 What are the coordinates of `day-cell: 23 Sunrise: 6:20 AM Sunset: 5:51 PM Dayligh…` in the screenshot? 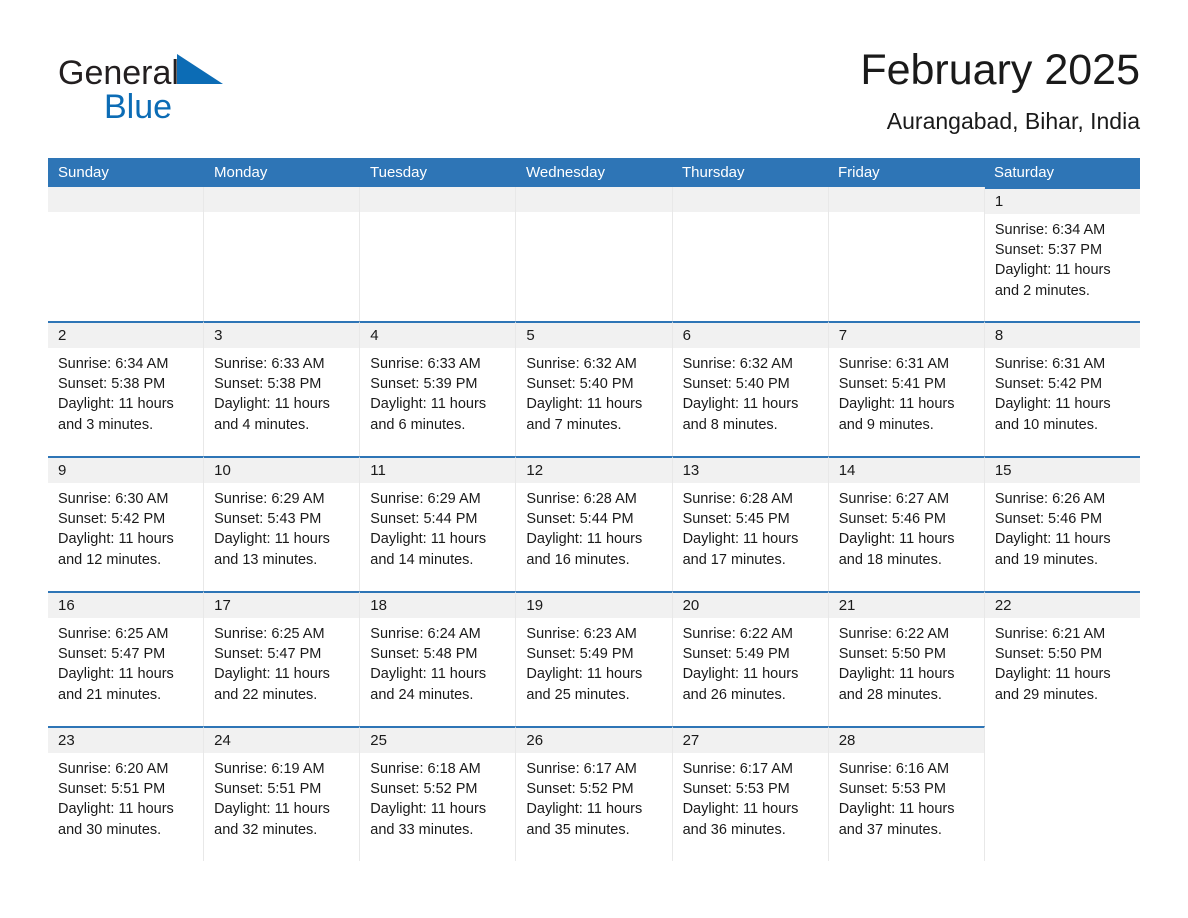 It's located at (126, 793).